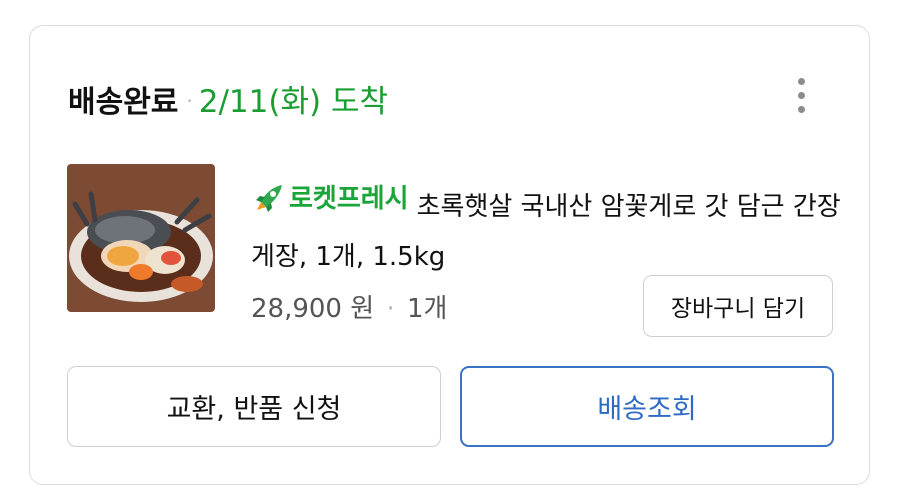 The image size is (899, 495). Describe the element at coordinates (738, 306) in the screenshot. I see `add-to-cart-button: 장바구니 담기` at that location.